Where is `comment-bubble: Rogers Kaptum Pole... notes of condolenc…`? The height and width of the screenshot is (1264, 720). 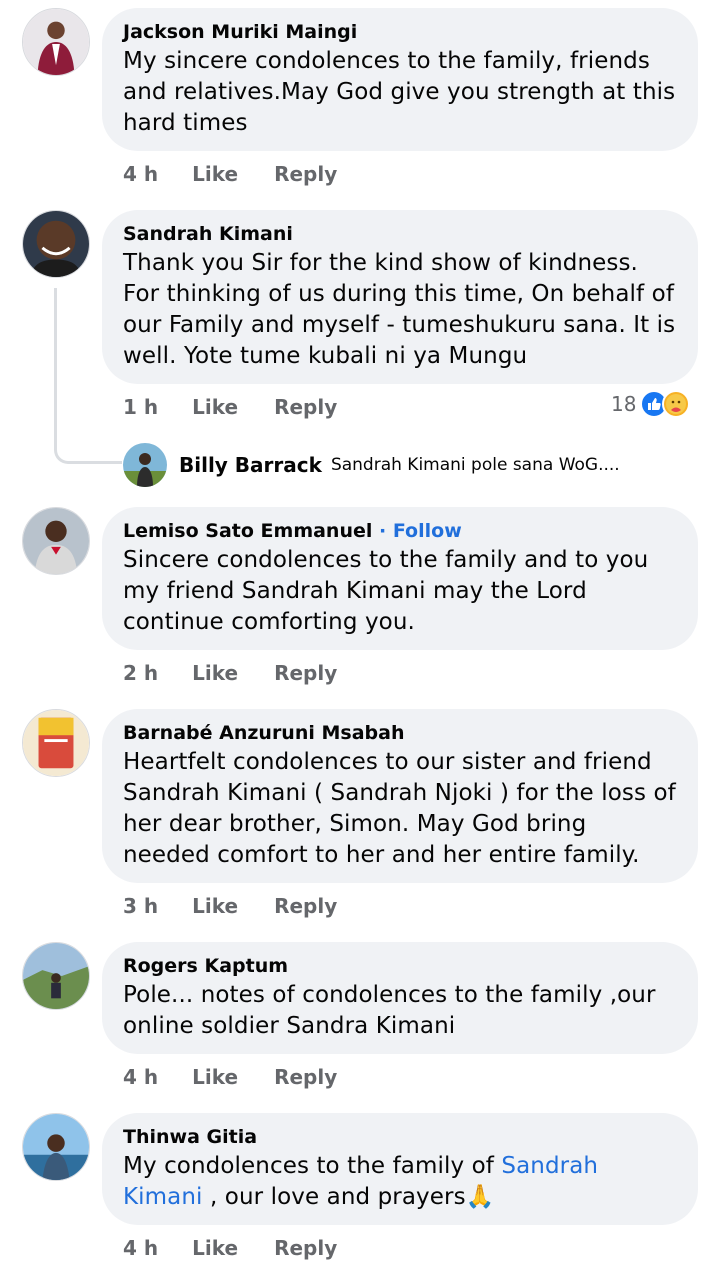
comment-bubble: Rogers Kaptum Pole... notes of condolenc… is located at coordinates (400, 998).